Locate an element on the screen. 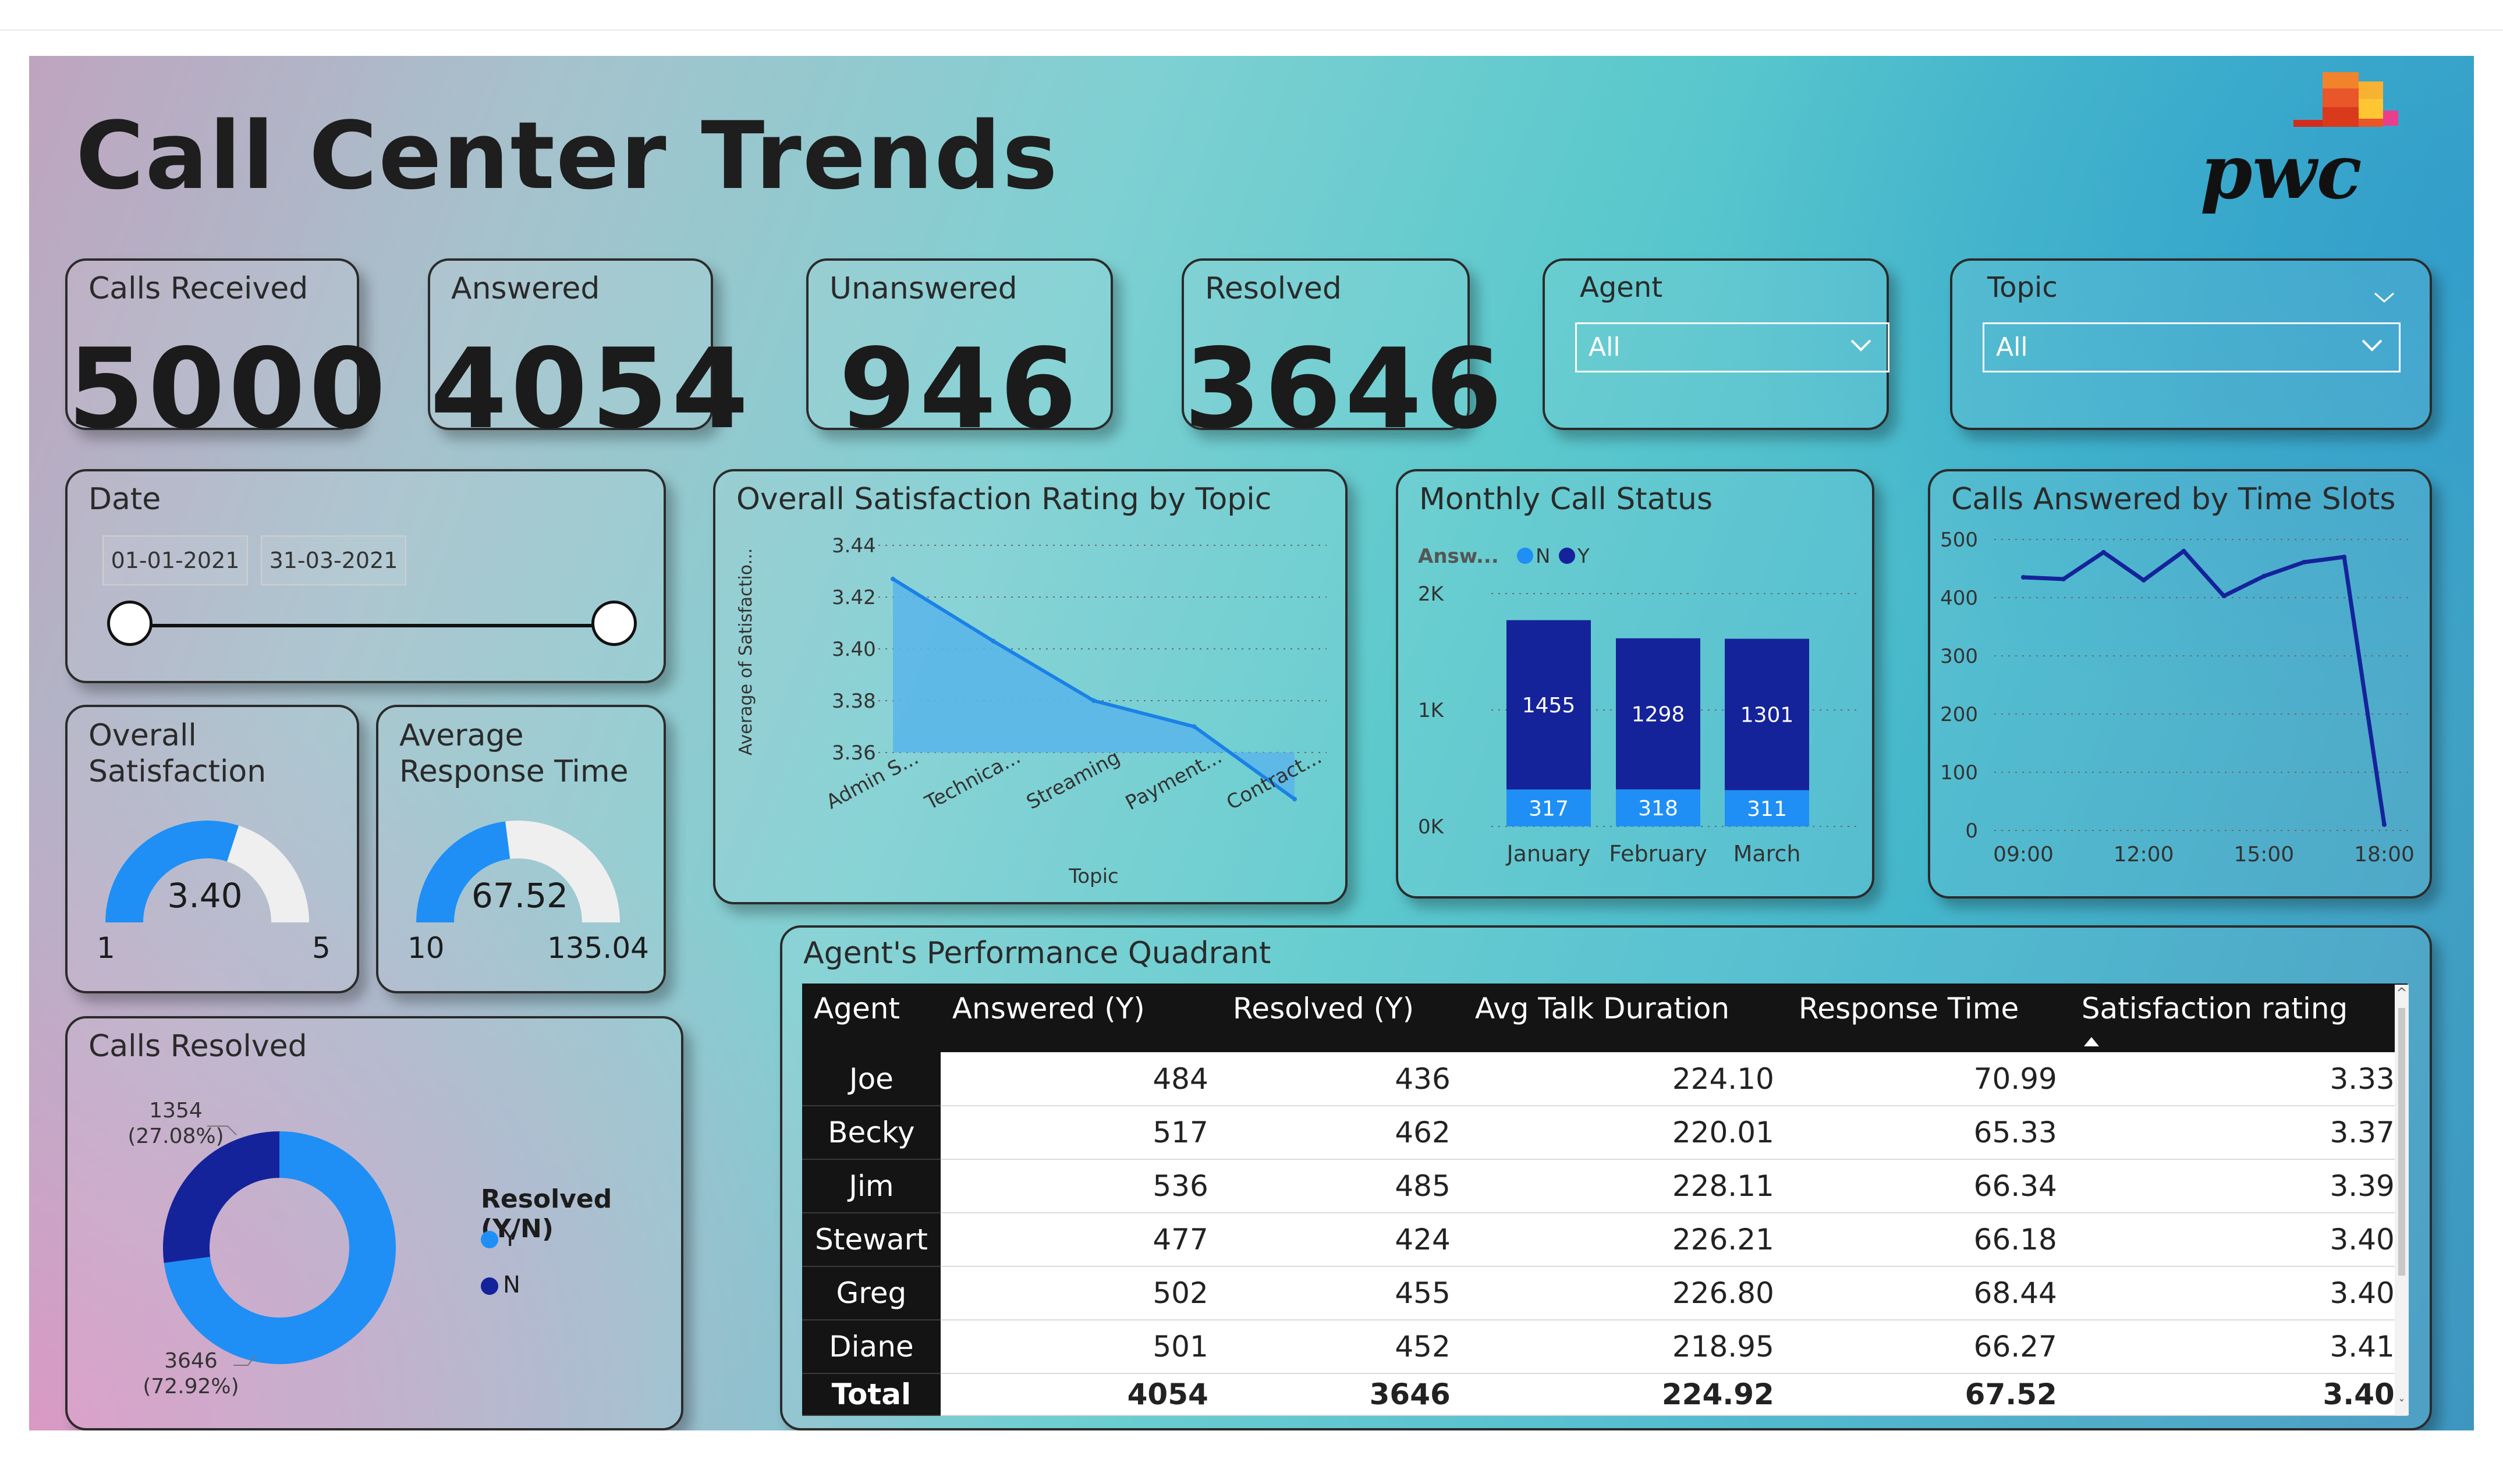 This screenshot has height=1484, width=2503. table-cell: 218.95 is located at coordinates (1625, 1347).